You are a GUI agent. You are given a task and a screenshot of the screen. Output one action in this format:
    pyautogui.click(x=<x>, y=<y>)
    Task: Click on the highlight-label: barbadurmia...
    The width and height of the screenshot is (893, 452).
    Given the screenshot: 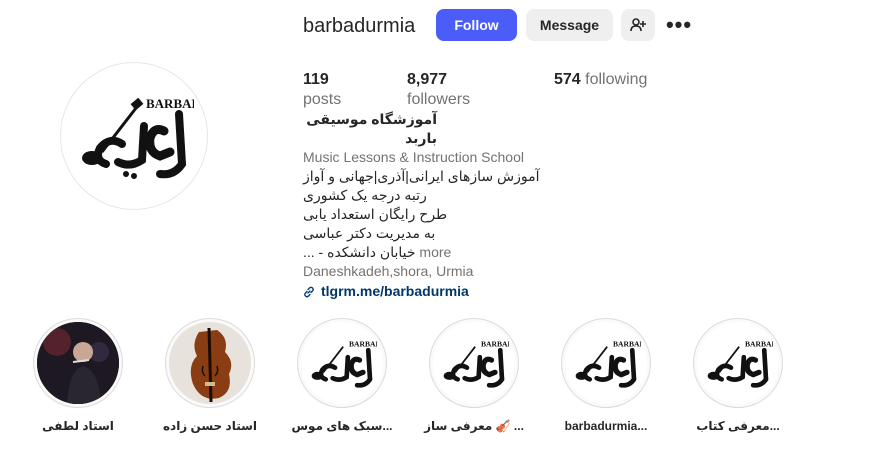 What is the action you would take?
    pyautogui.click(x=606, y=426)
    